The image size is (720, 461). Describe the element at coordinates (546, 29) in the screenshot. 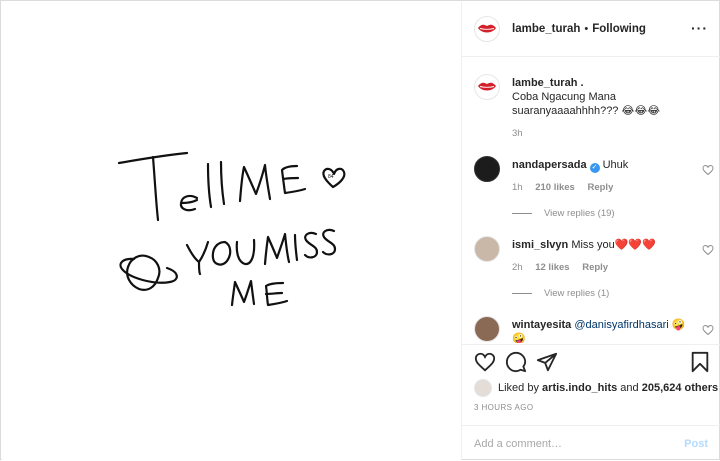

I see `header-username: lambe_turah` at that location.